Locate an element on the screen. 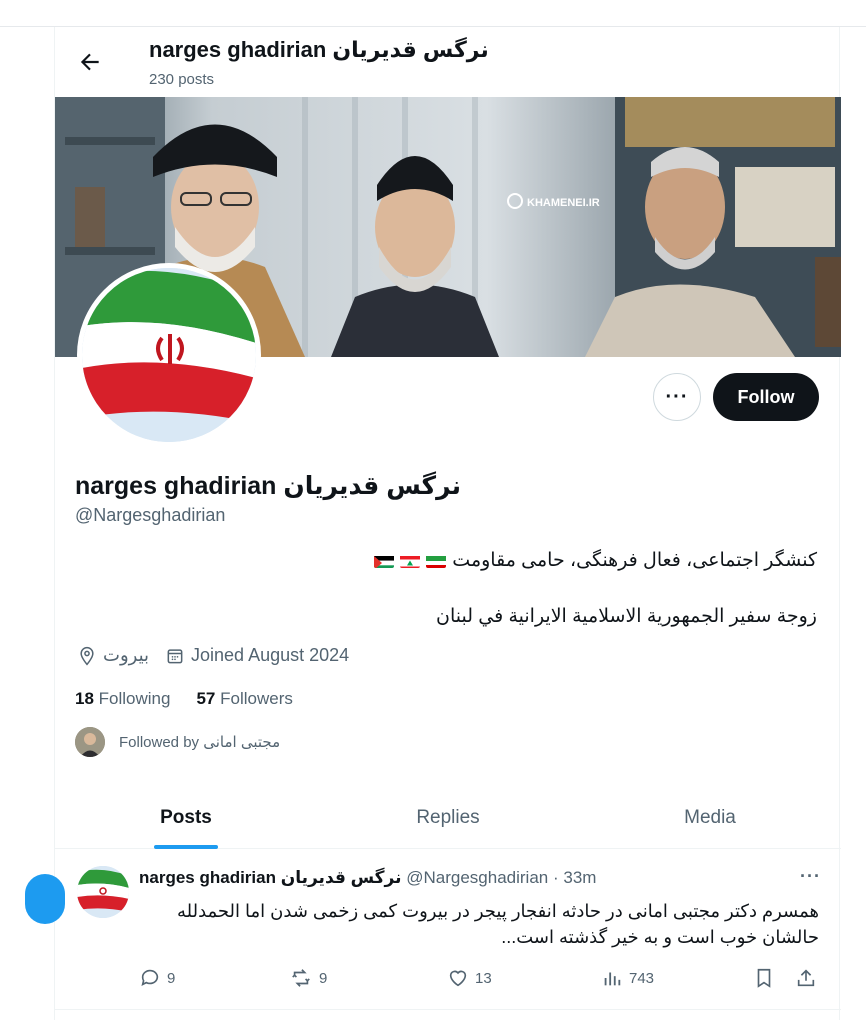 This screenshot has height=1020, width=866. share-icon is located at coordinates (806, 978).